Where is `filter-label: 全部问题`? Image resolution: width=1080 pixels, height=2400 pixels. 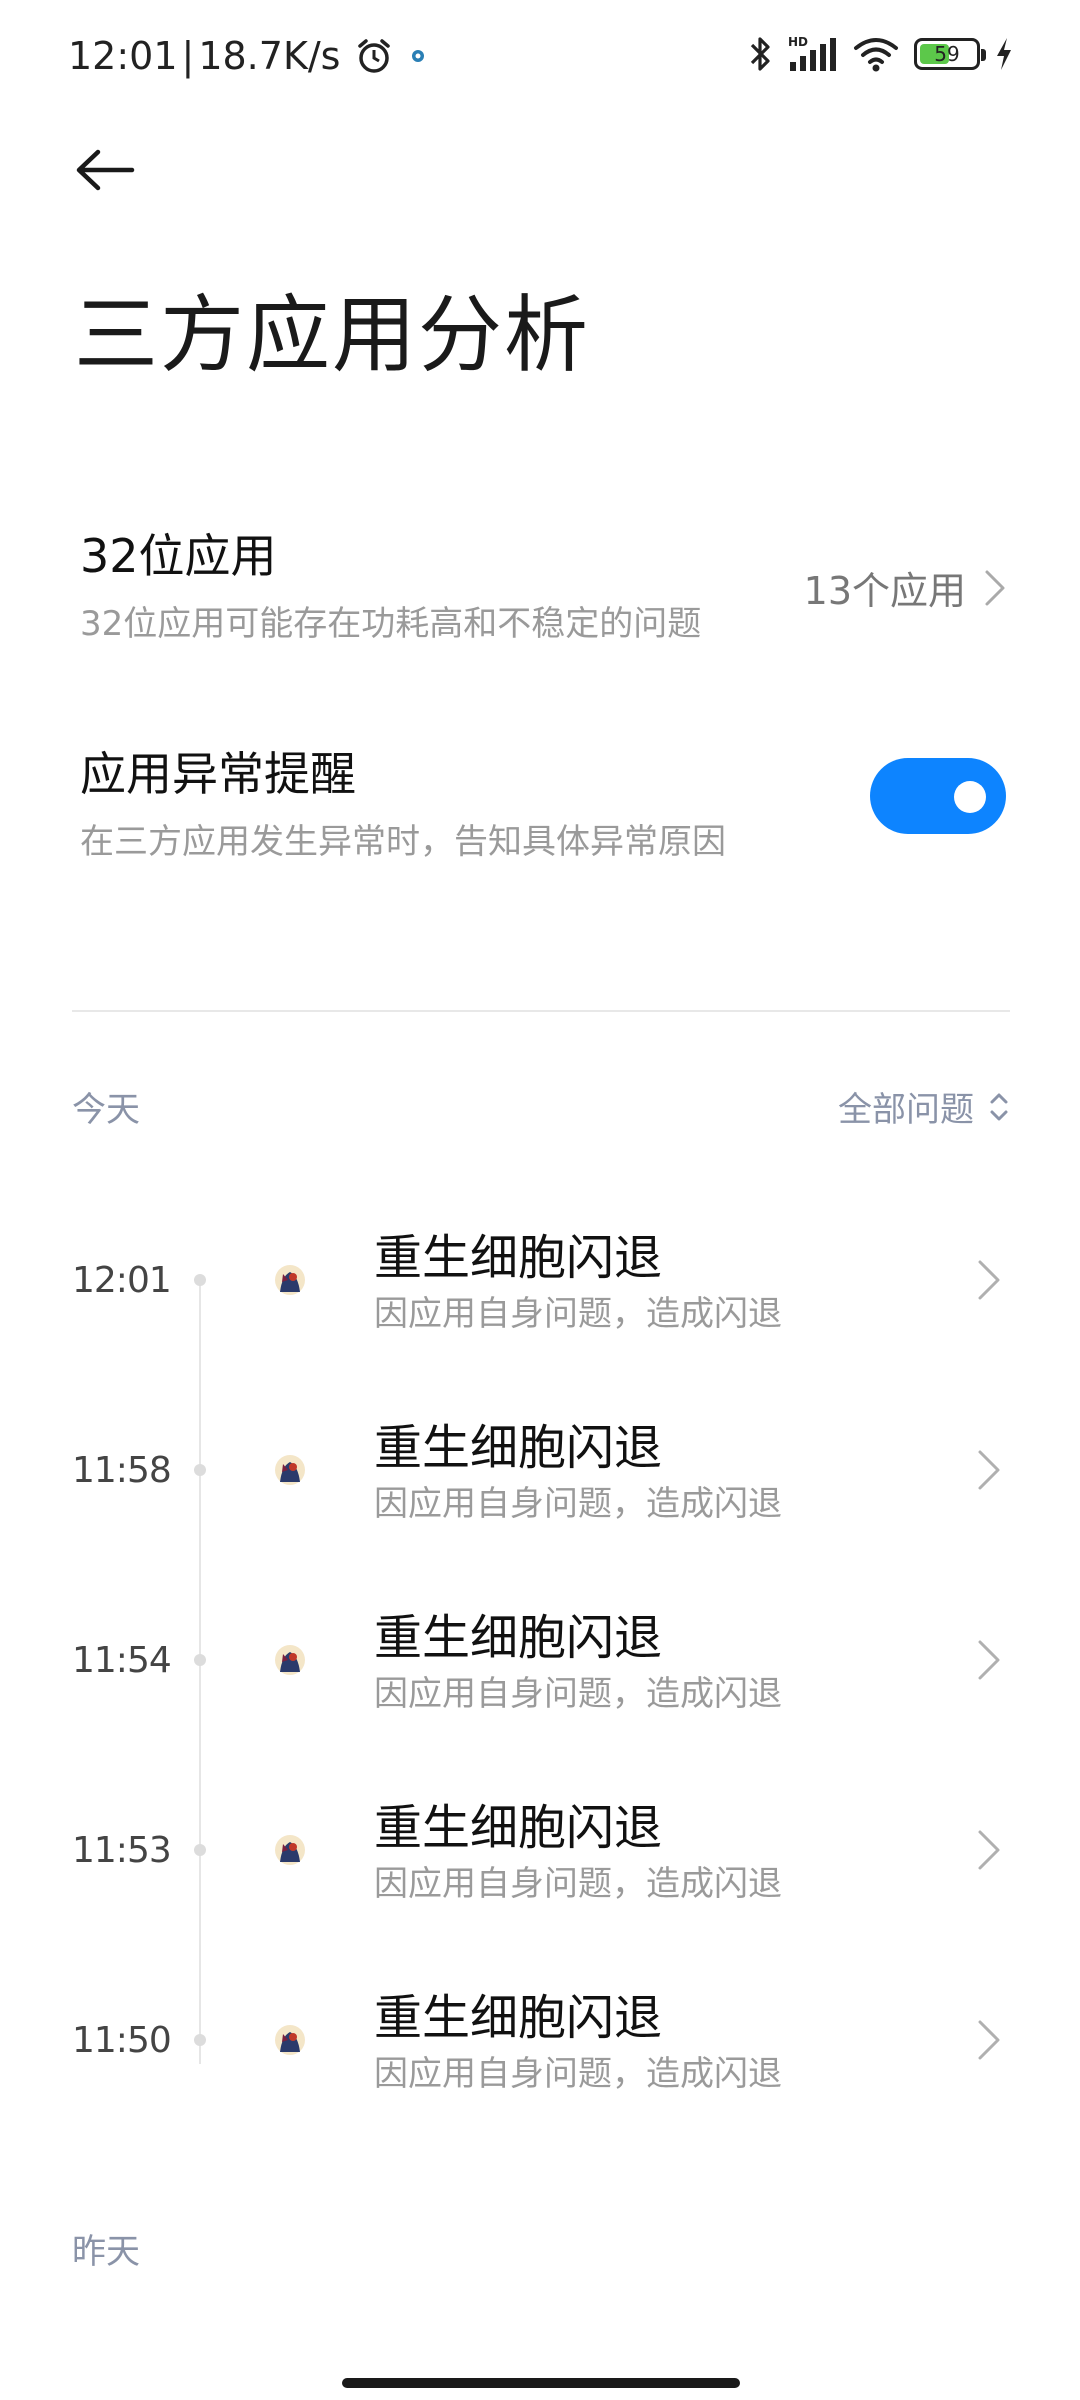 filter-label: 全部问题 is located at coordinates (906, 1110).